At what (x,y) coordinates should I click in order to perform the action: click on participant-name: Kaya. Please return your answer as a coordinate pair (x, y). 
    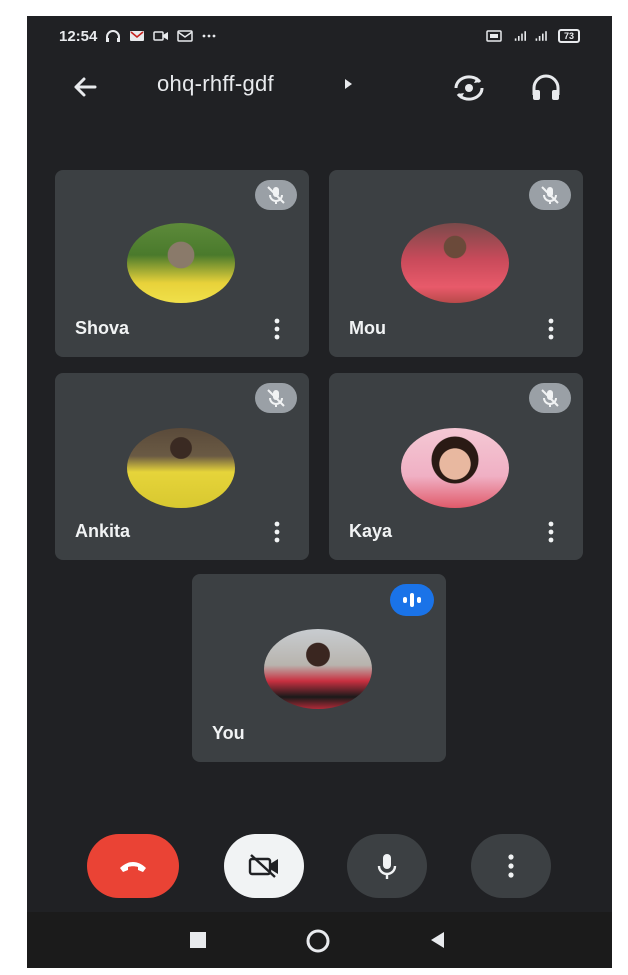
    Looking at the image, I should click on (371, 531).